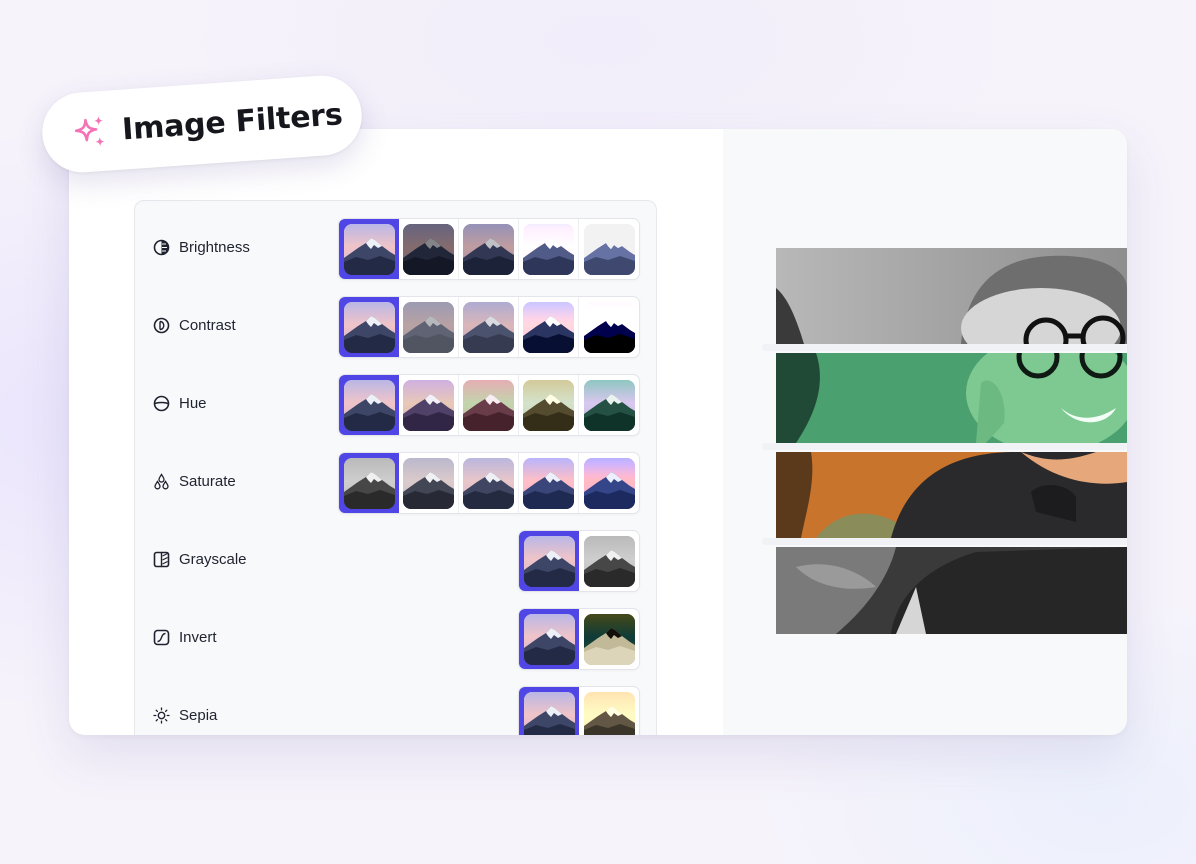 This screenshot has width=1196, height=864. Describe the element at coordinates (161, 481) in the screenshot. I see `saturate-icon` at that location.